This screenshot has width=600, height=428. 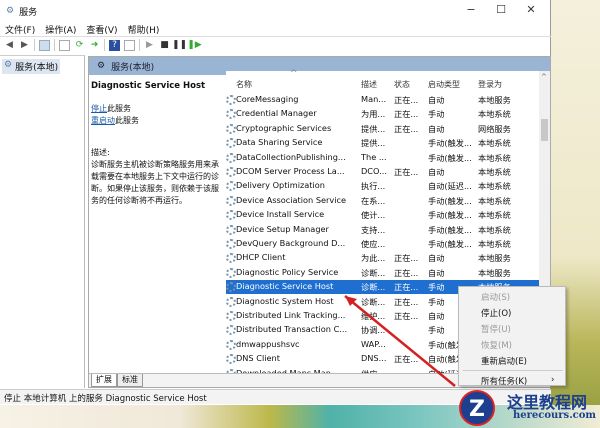 I want to click on context-menu-item: 所有任务(K), so click(x=504, y=381).